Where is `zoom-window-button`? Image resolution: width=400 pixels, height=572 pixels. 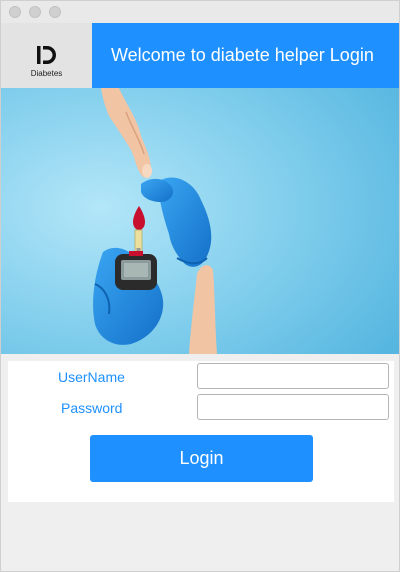
zoom-window-button is located at coordinates (55, 12).